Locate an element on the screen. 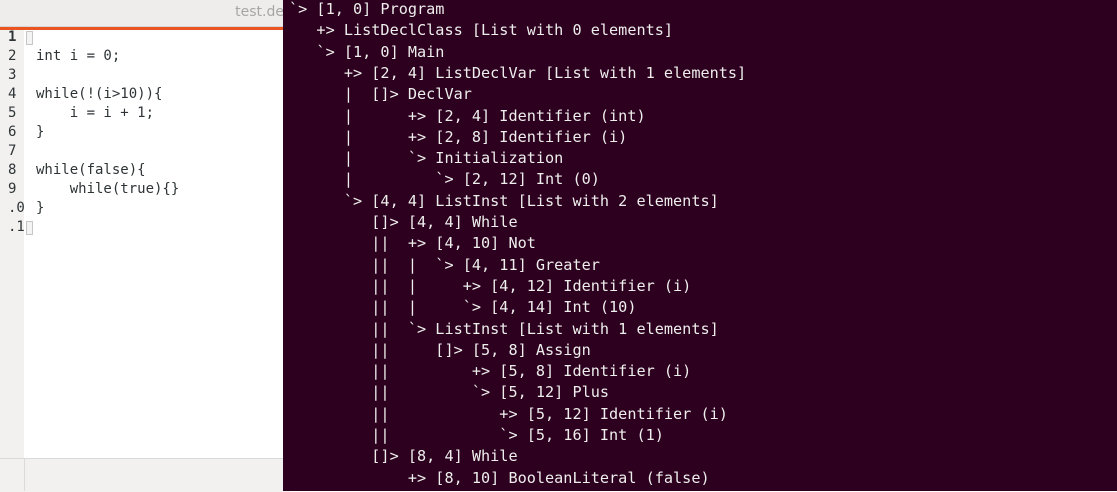 The width and height of the screenshot is (1117, 492). line-number: 9 is located at coordinates (12, 189).